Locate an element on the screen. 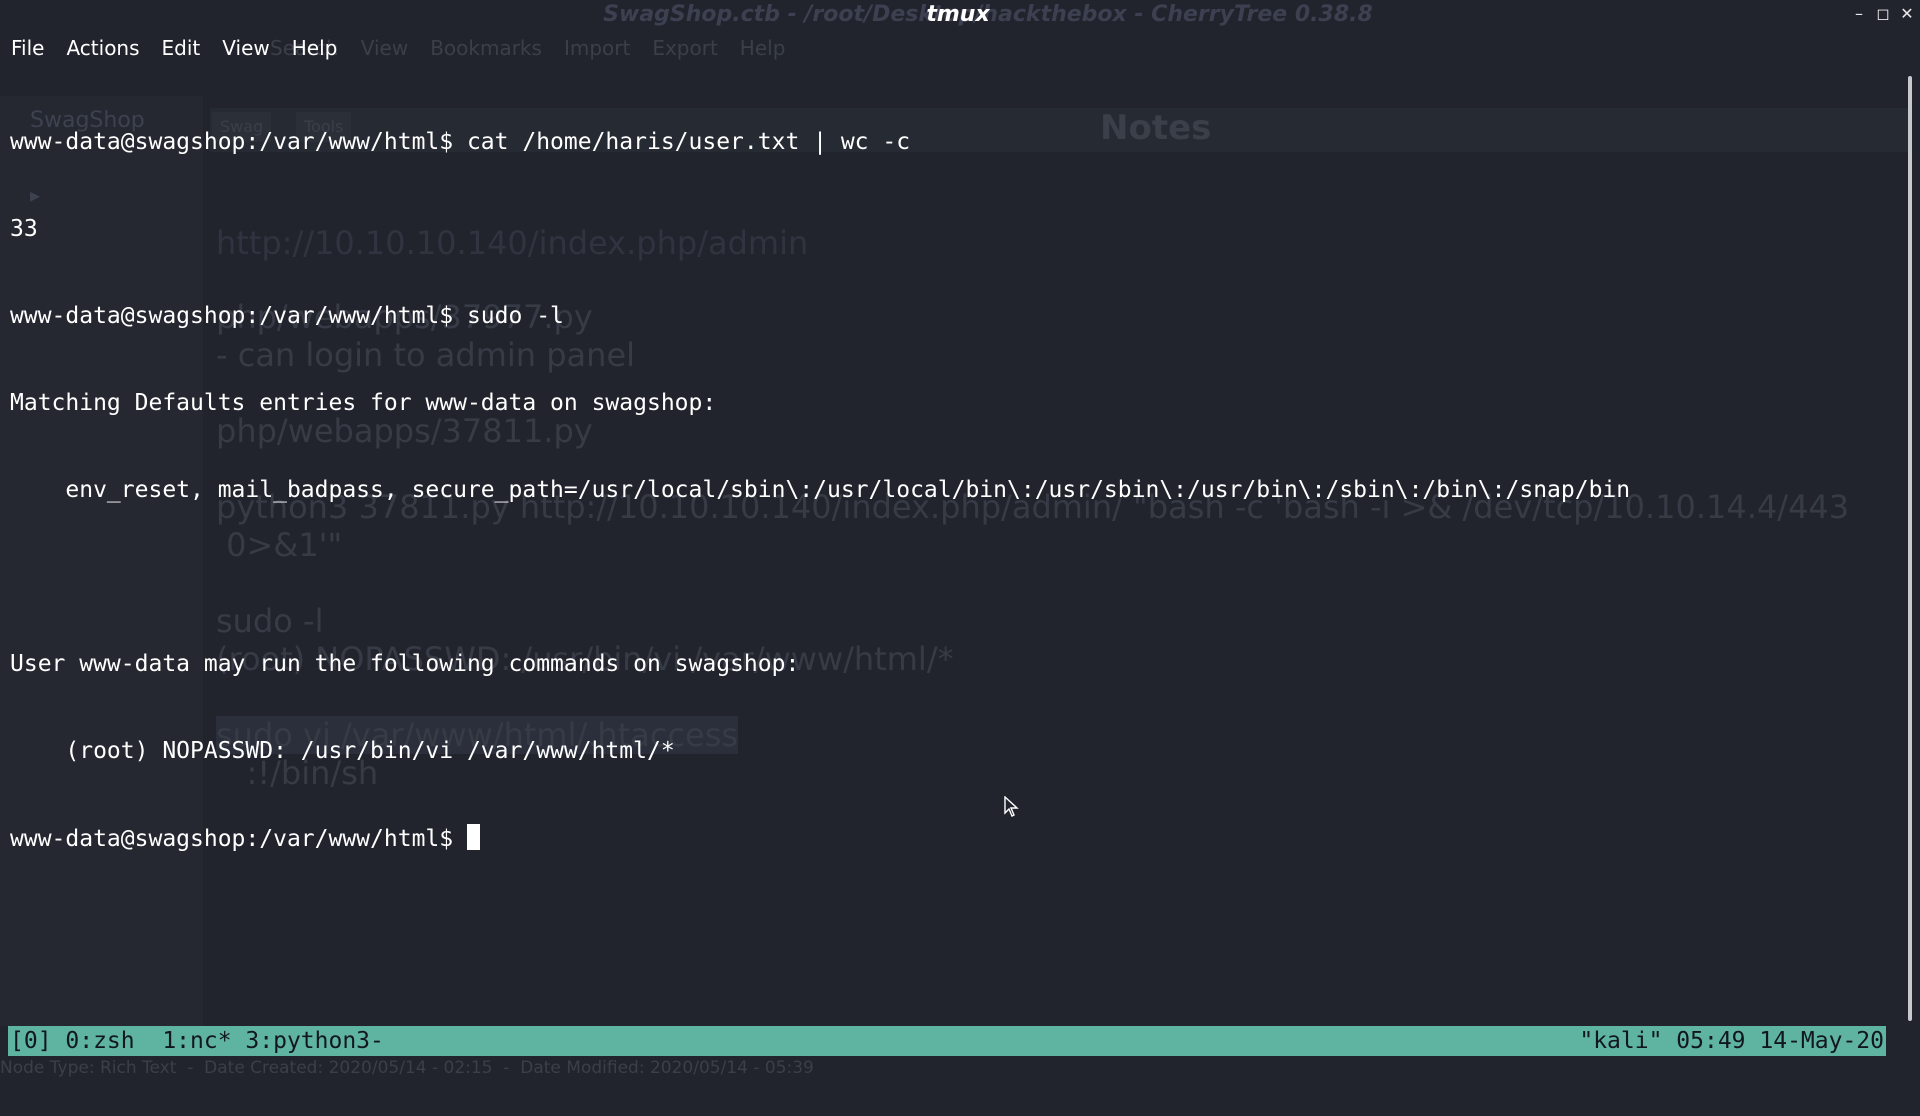 The height and width of the screenshot is (1116, 1920). window-title: tmux is located at coordinates (958, 14).